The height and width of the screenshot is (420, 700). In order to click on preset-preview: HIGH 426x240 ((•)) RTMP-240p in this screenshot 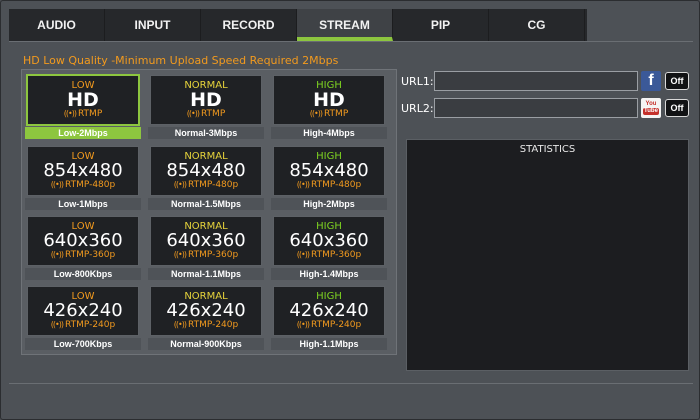, I will do `click(329, 311)`.